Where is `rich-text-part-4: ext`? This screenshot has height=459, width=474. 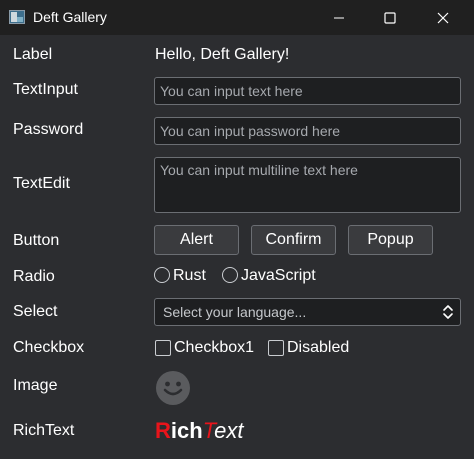
rich-text-part-4: ext is located at coordinates (229, 430).